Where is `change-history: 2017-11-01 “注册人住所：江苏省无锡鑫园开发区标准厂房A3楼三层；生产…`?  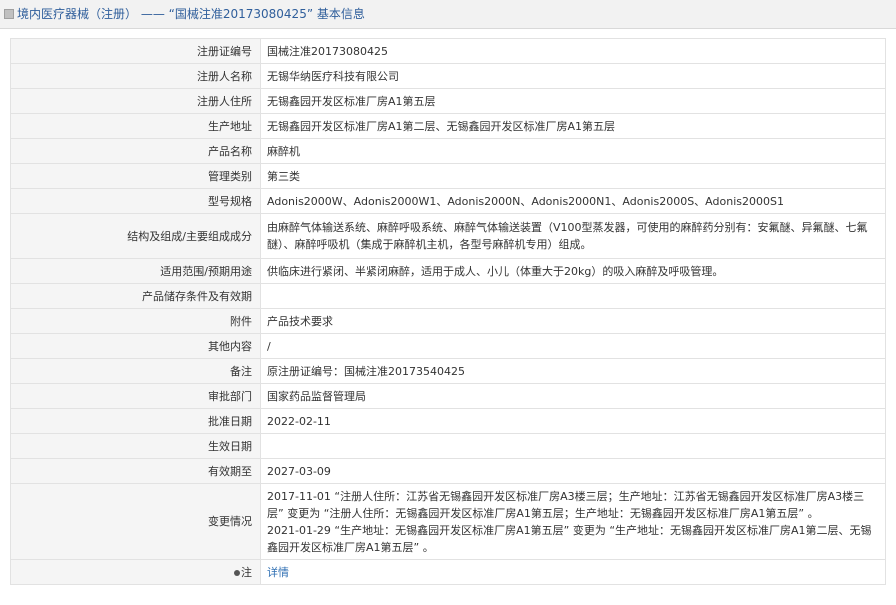 change-history: 2017-11-01 “注册人住所：江苏省无锡鑫园开发区标准厂房A3楼三层；生产… is located at coordinates (573, 521).